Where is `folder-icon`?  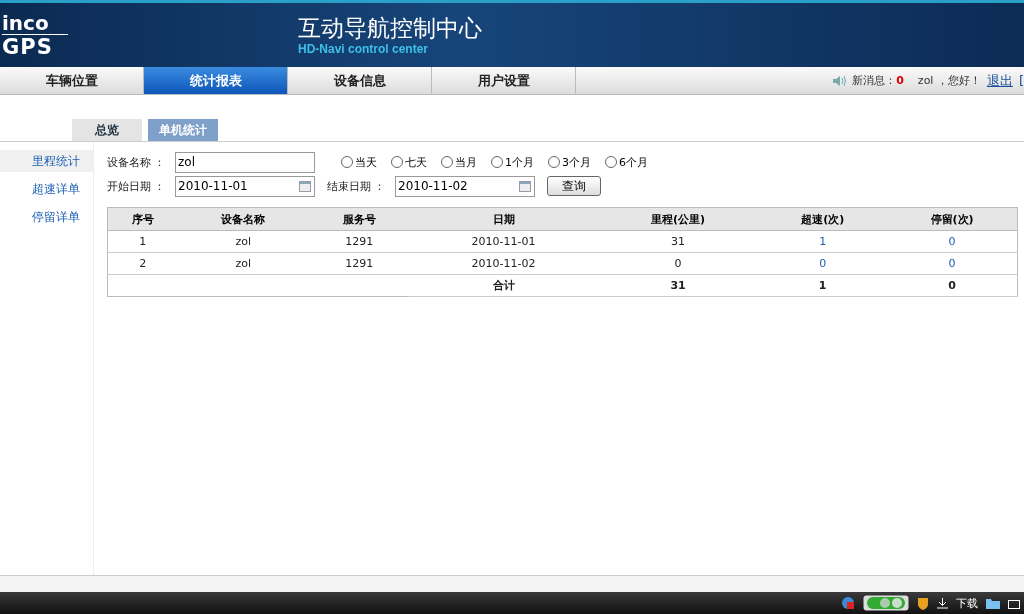 folder-icon is located at coordinates (993, 603).